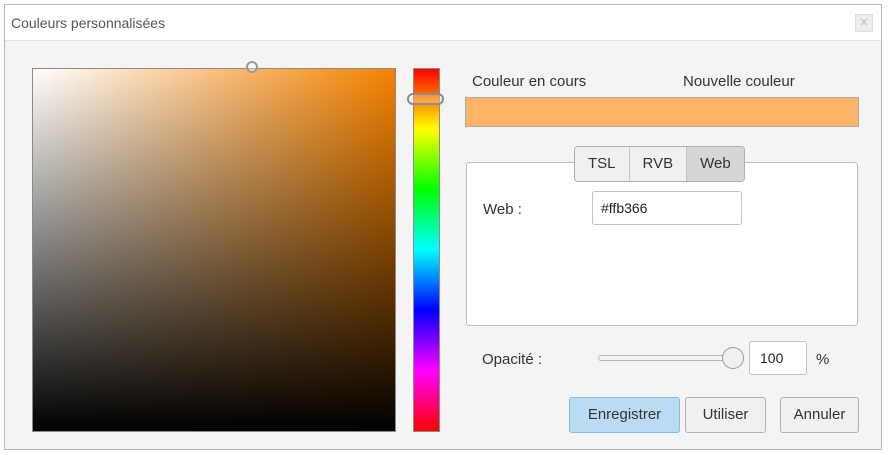 This screenshot has width=888, height=455. Describe the element at coordinates (443, 23) in the screenshot. I see `title-bar: Couleurs personnalisées ✕` at that location.